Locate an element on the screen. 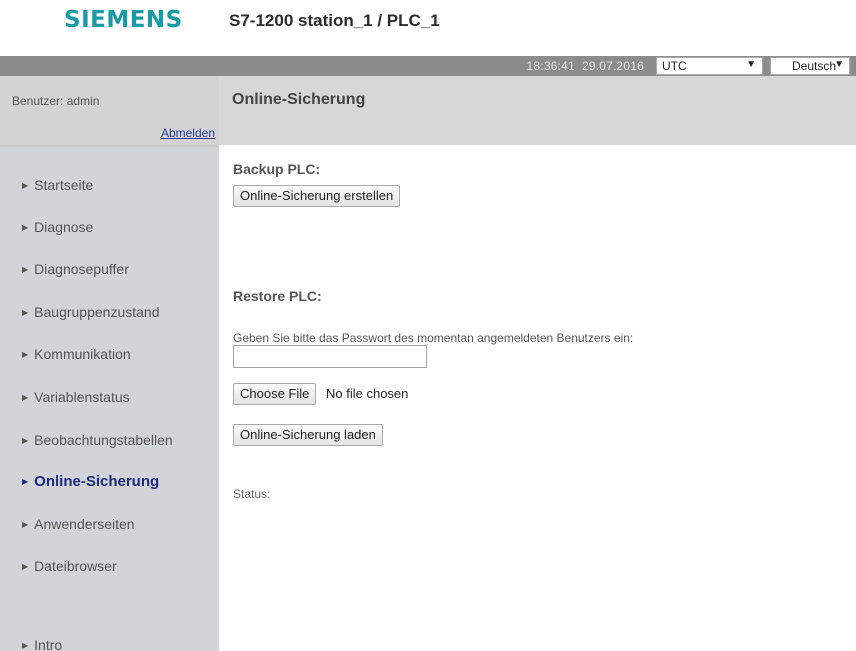 This screenshot has width=856, height=651. sidebar-item-label: Beobachtungstabellen is located at coordinates (103, 440).